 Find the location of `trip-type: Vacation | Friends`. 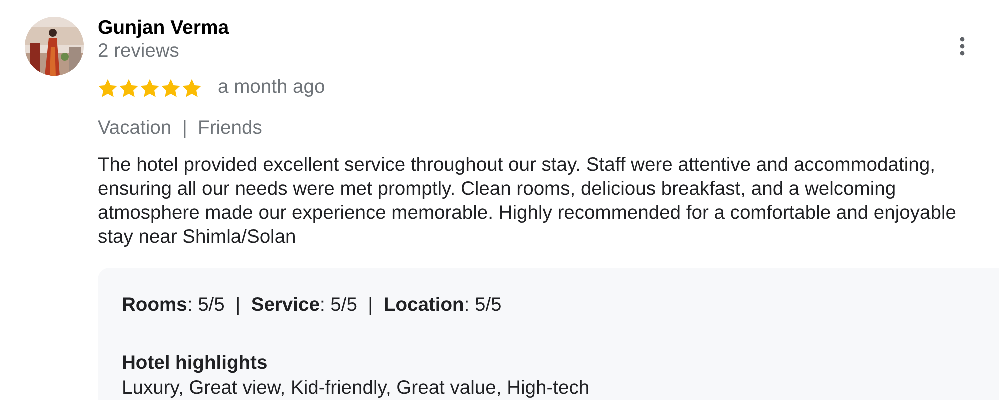

trip-type: Vacation | Friends is located at coordinates (181, 128).